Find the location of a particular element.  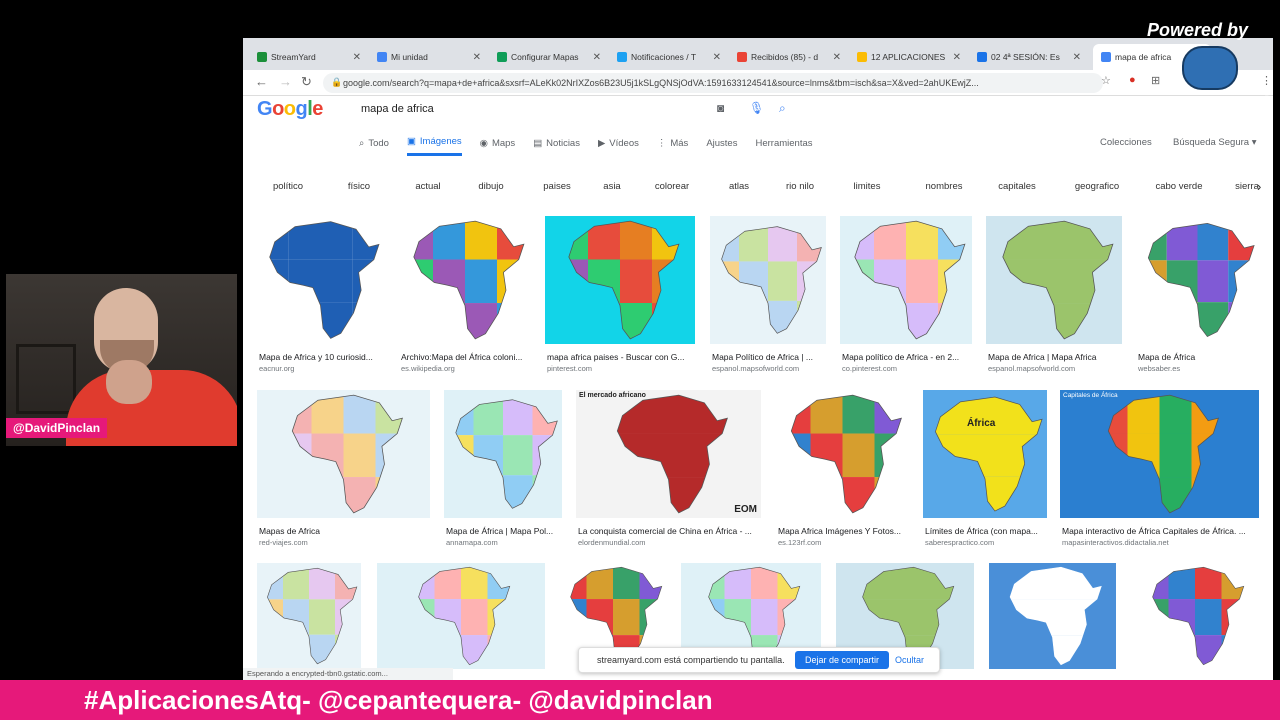

menu-item-ajustes: Ajustes is located at coordinates (721, 146).